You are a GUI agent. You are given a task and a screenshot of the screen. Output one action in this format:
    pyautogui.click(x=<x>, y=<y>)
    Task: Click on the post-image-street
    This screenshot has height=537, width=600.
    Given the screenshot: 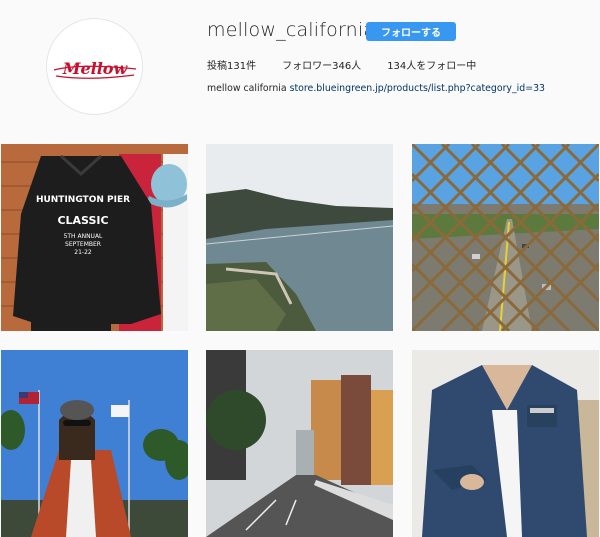 What is the action you would take?
    pyautogui.click(x=299, y=443)
    